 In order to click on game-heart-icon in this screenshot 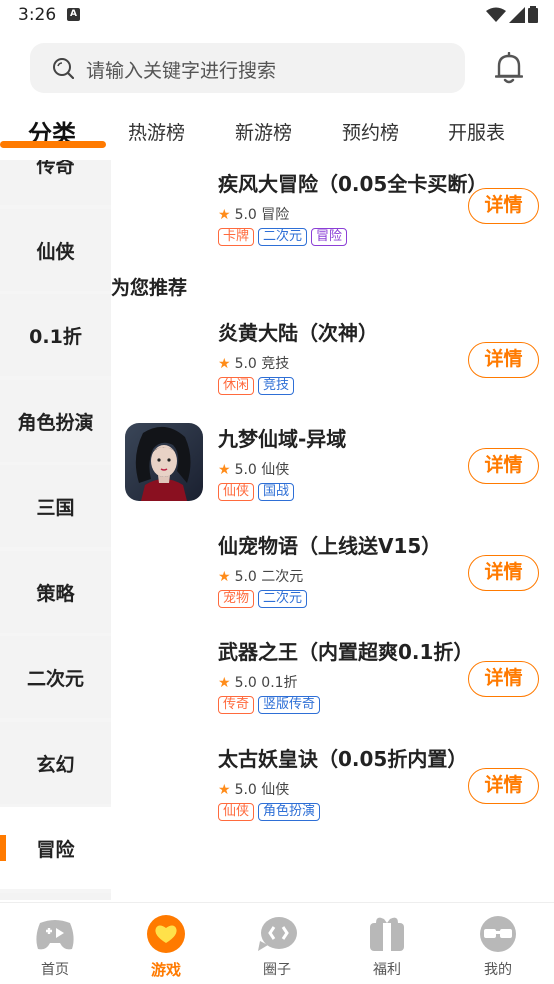, I will do `click(166, 934)`.